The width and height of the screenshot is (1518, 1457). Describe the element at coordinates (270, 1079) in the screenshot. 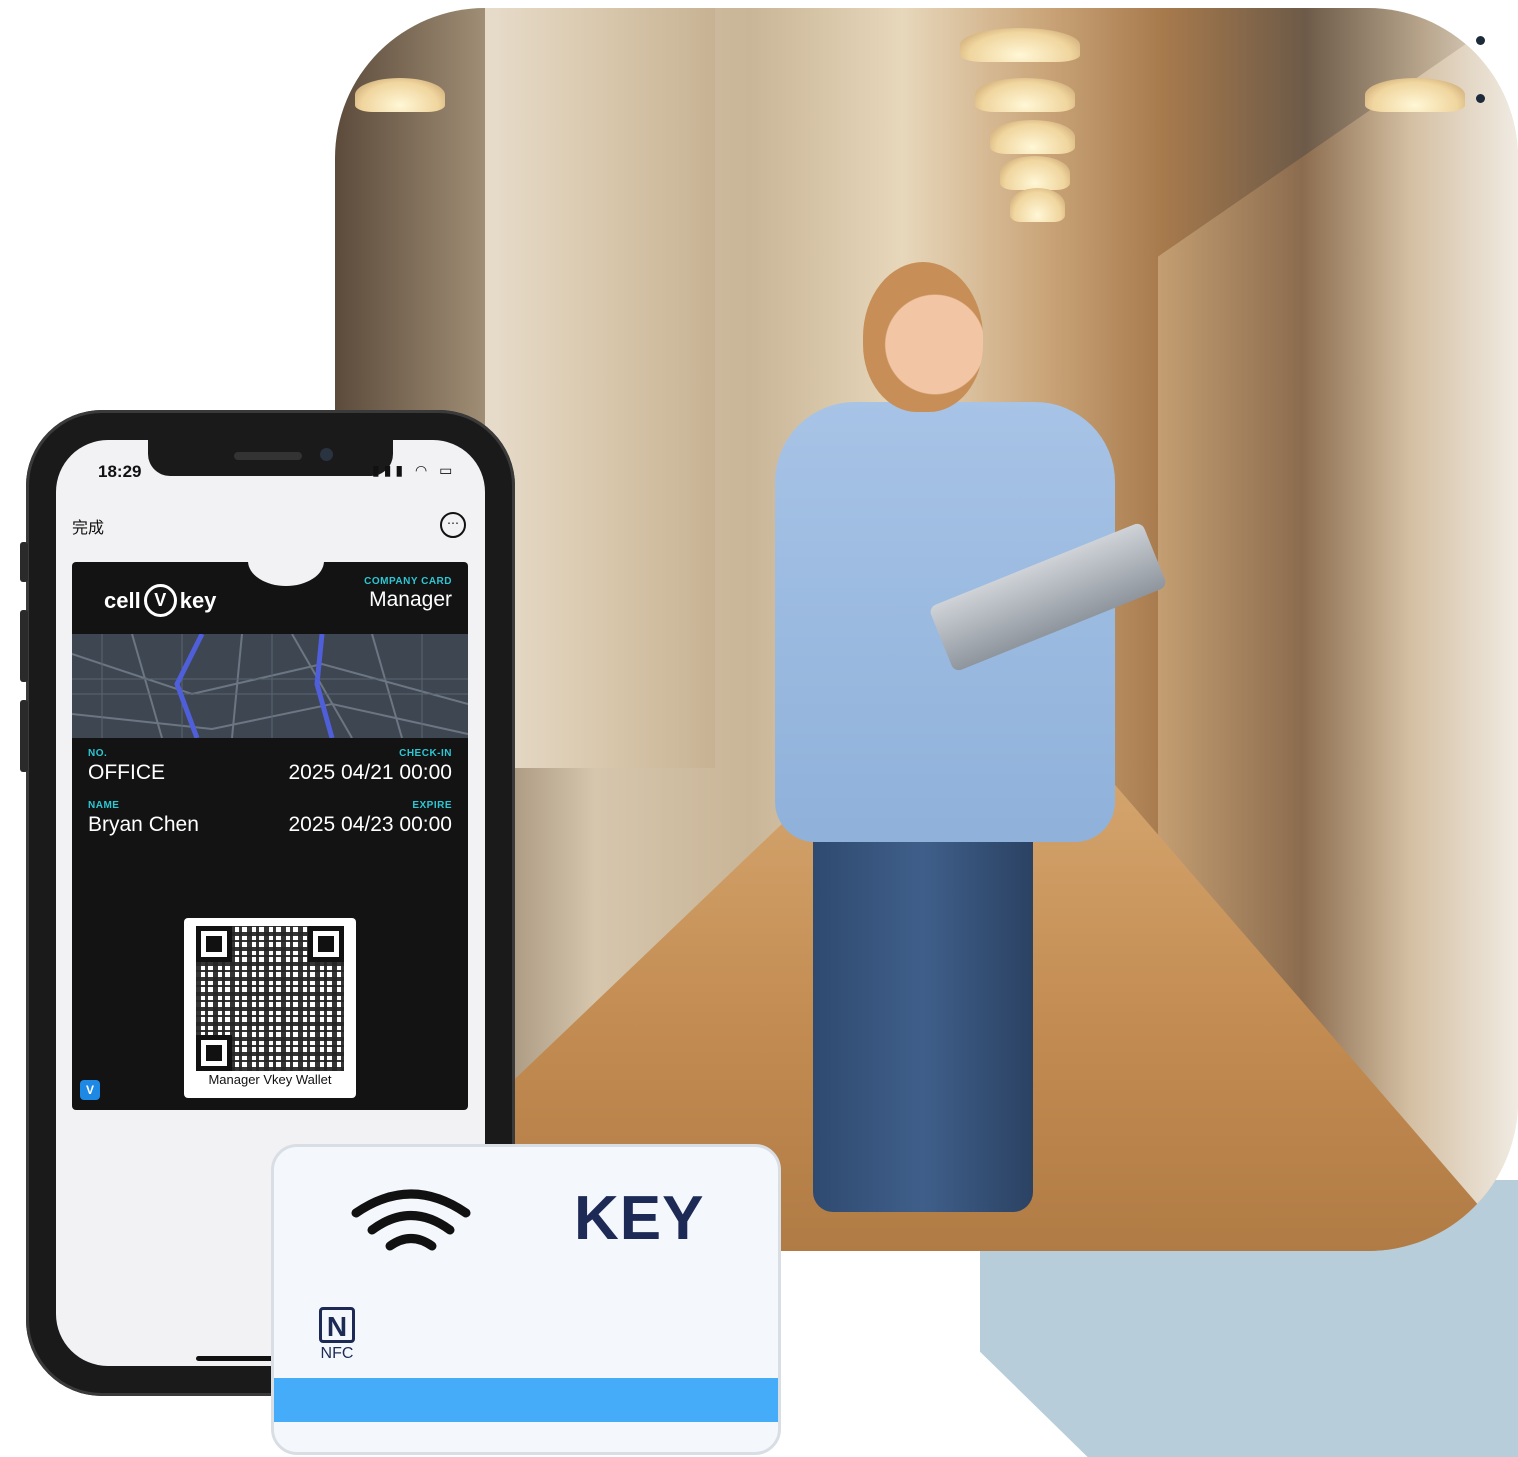

I see `qr-caption: Manager Vkey Wallet` at that location.